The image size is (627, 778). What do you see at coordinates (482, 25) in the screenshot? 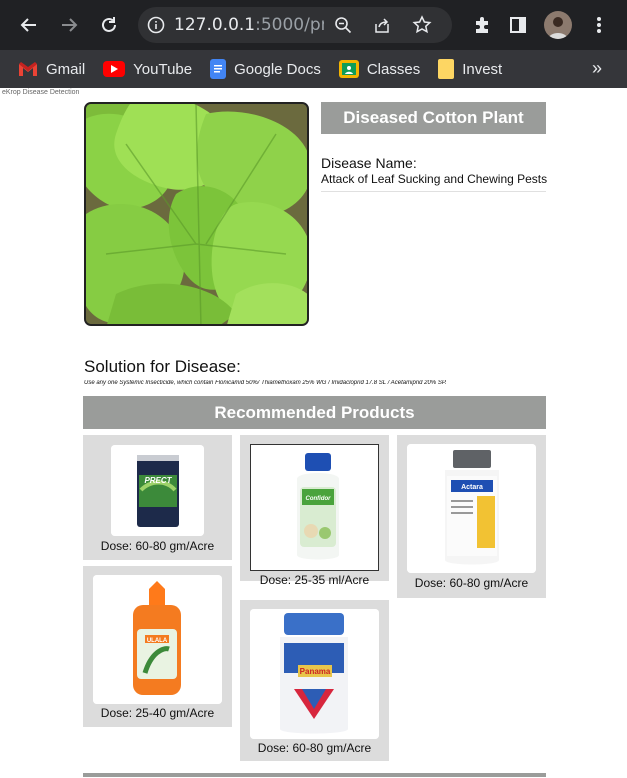
I see `extensions-icon` at bounding box center [482, 25].